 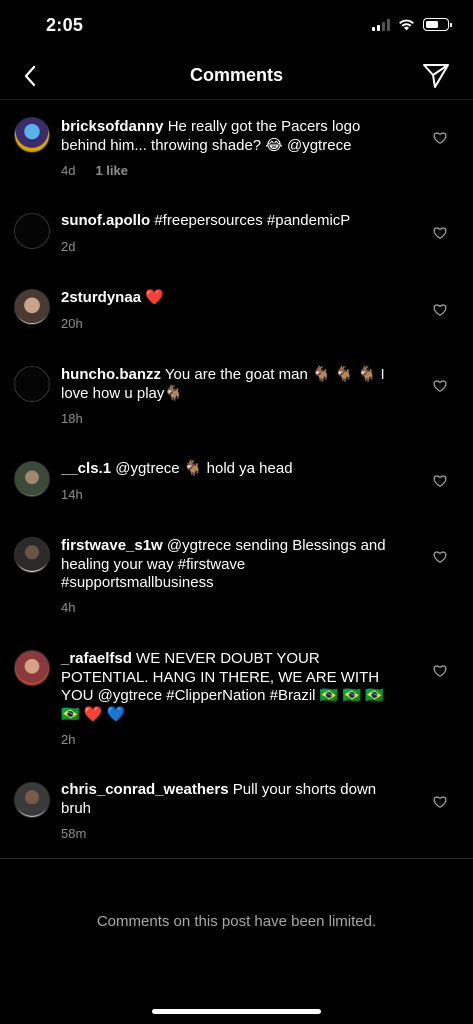 What do you see at coordinates (406, 25) in the screenshot?
I see `wifi-icon` at bounding box center [406, 25].